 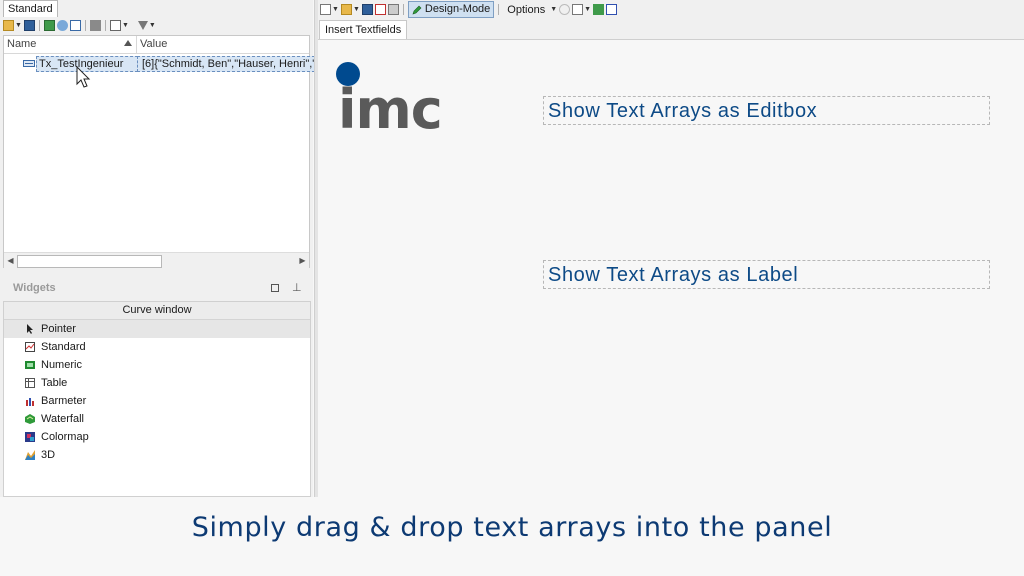 I want to click on clip-icon, so click(x=62, y=25).